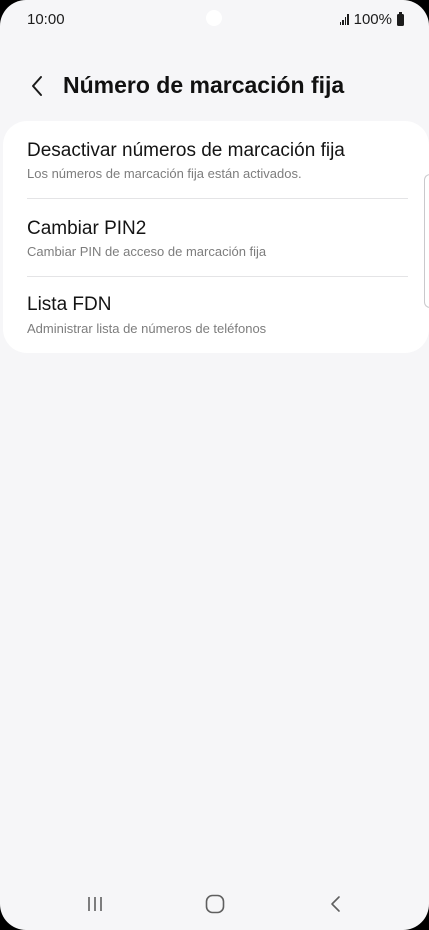 The width and height of the screenshot is (429, 930). I want to click on setting-item-title: Desactivar números de marcación fija, so click(186, 150).